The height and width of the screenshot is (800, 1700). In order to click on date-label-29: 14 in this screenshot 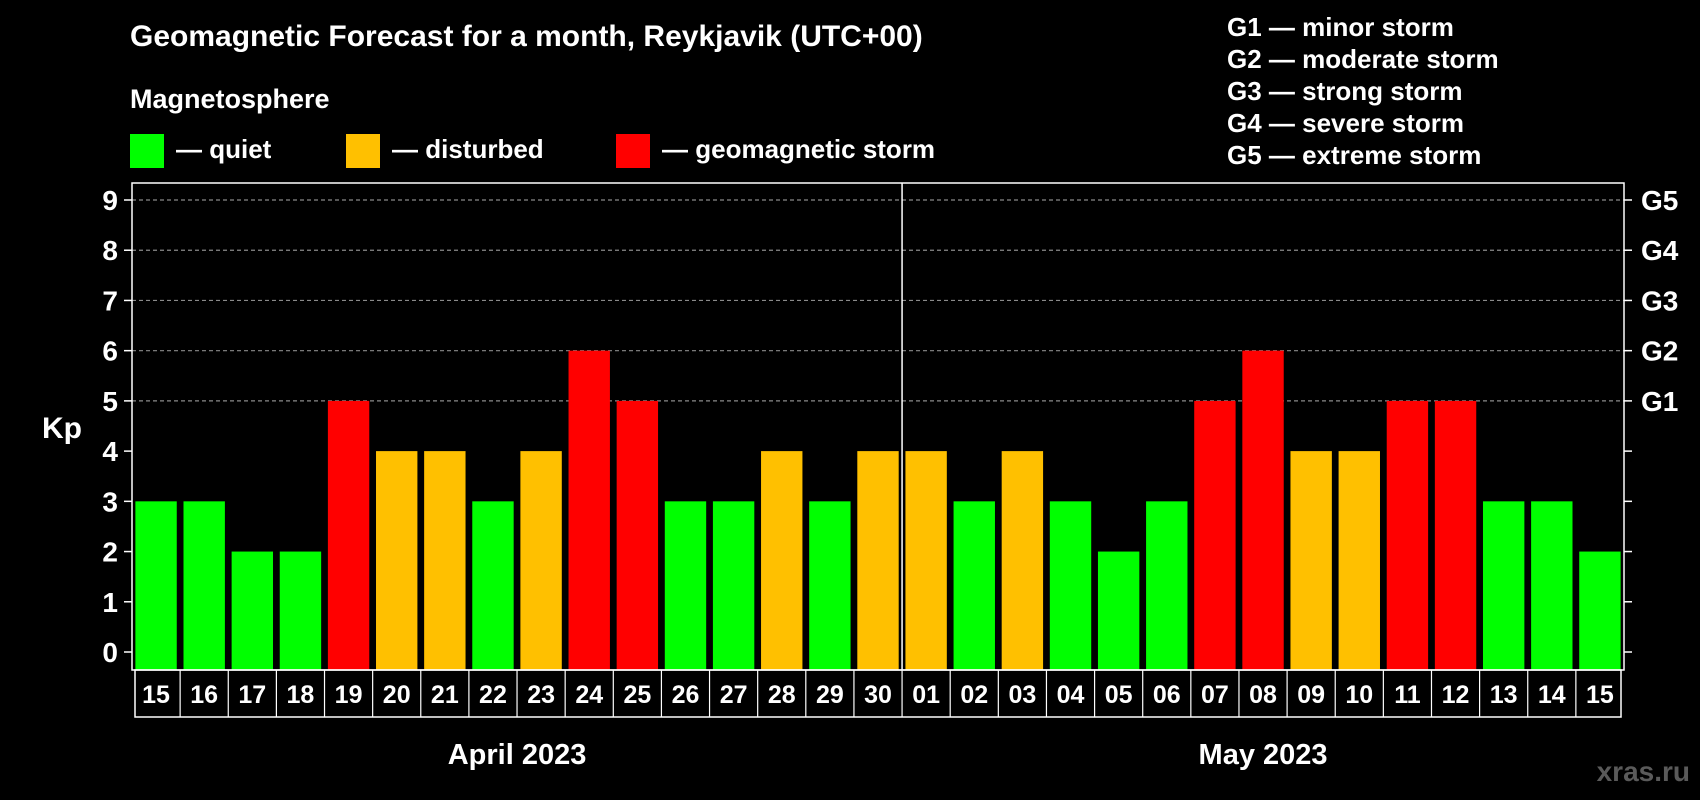, I will do `click(1552, 695)`.